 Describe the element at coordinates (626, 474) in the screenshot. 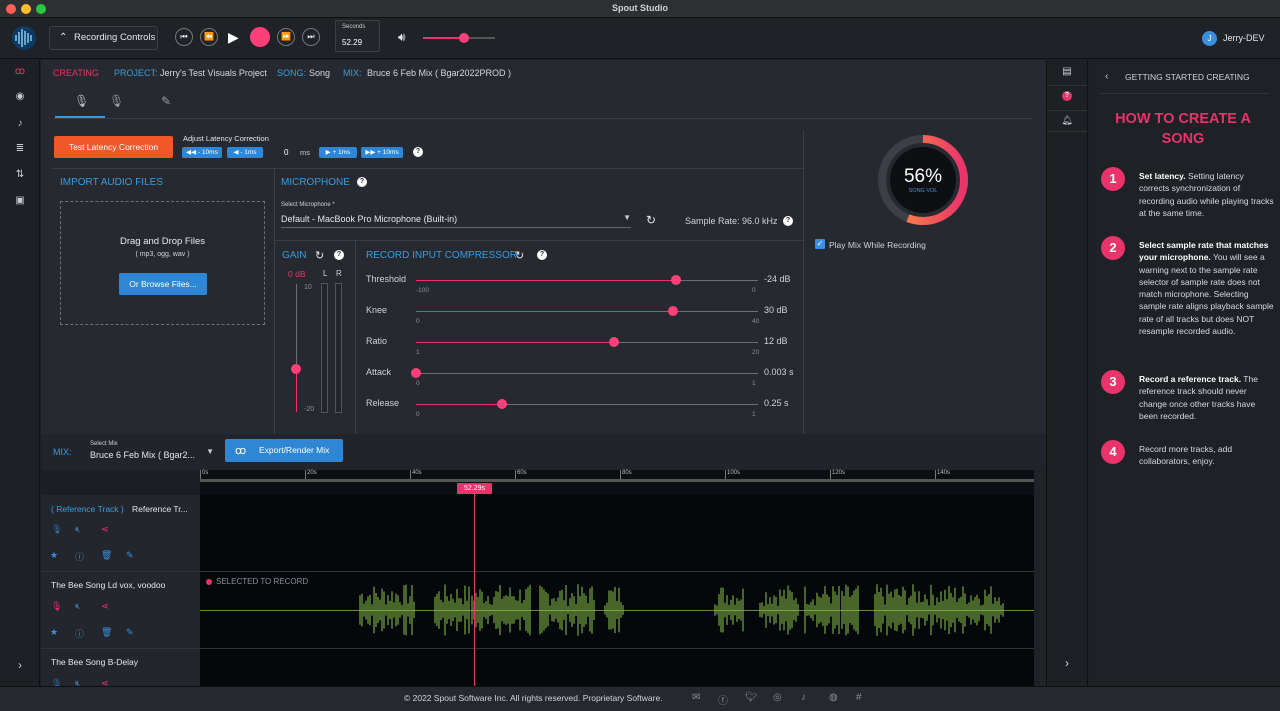

I see `timeline-tick: 80s` at that location.